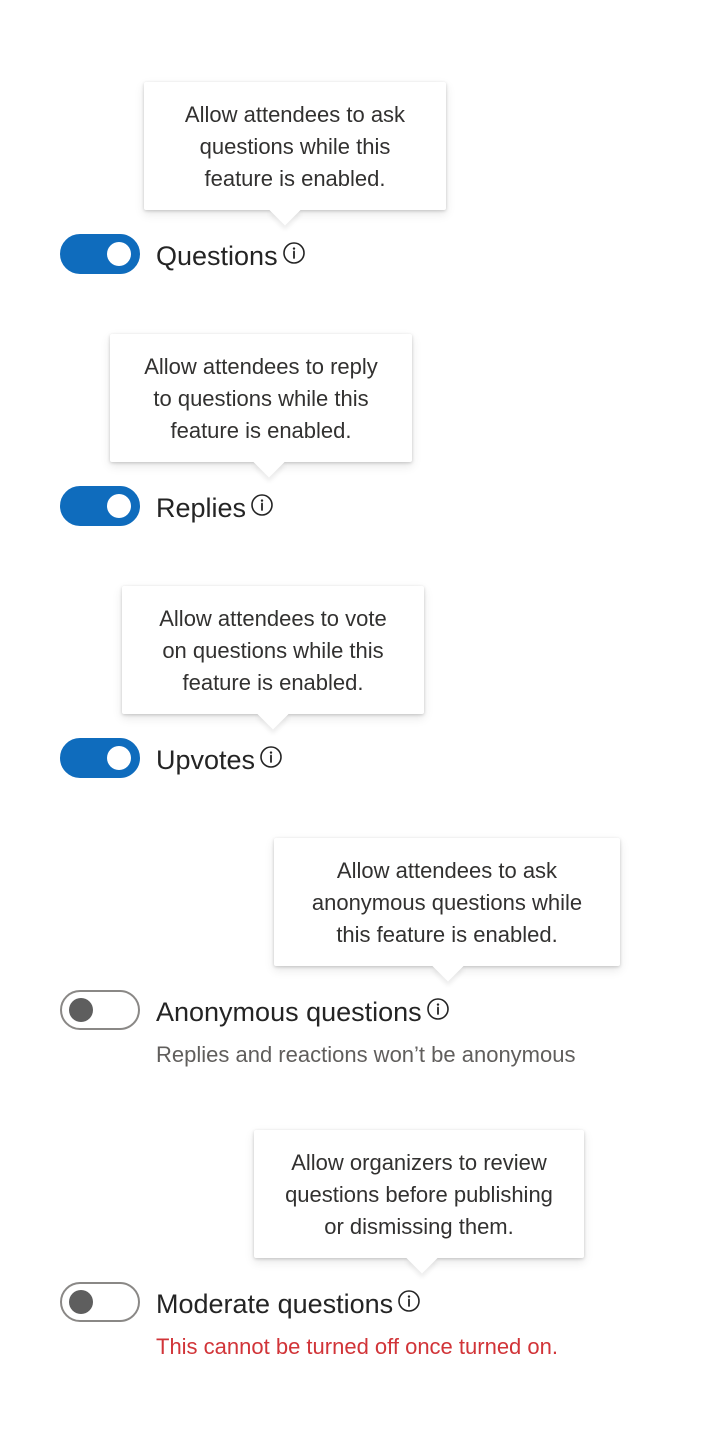 The image size is (704, 1452). Describe the element at coordinates (419, 1226) in the screenshot. I see `tooltip-line: or dismissing them.` at that location.